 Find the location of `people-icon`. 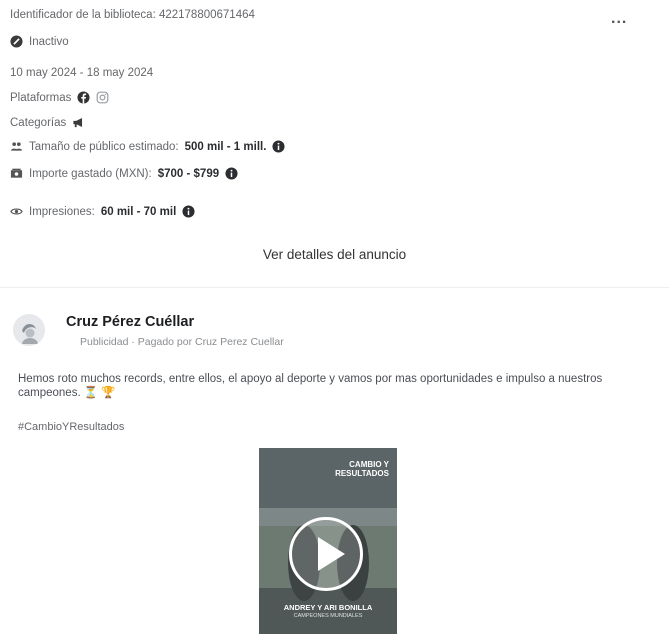

people-icon is located at coordinates (16, 146).